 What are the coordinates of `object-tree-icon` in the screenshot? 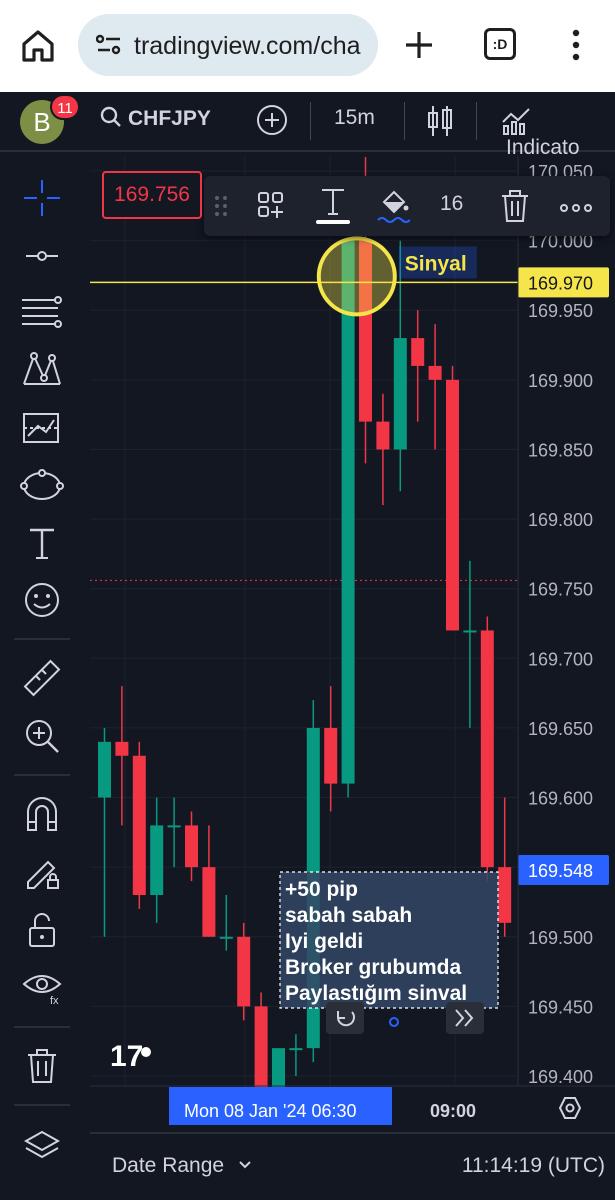 It's located at (42, 1146).